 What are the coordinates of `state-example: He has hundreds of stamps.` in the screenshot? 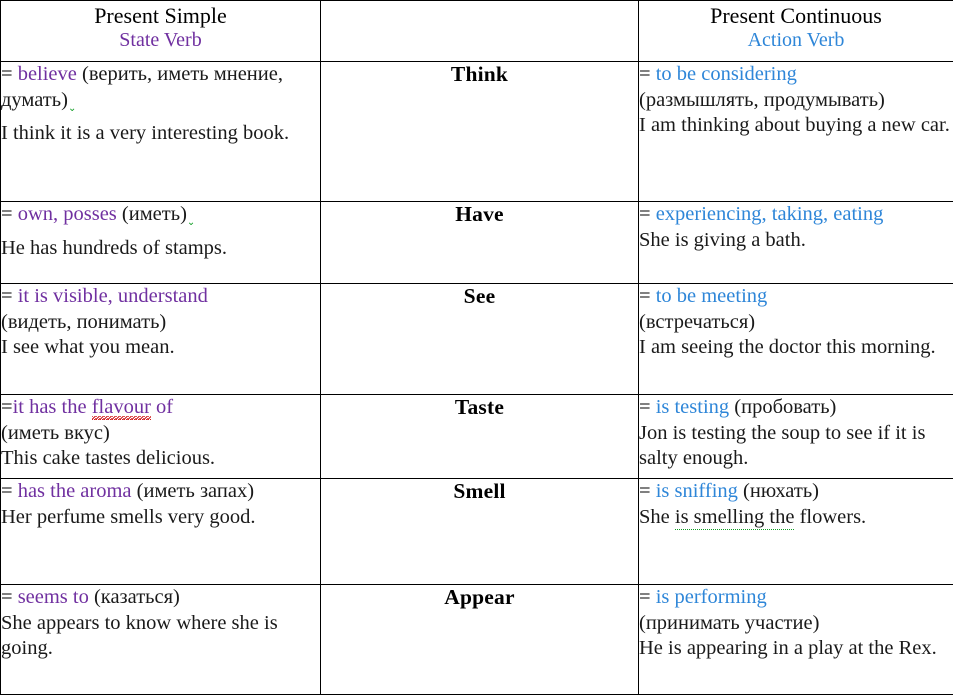 It's located at (160, 249).